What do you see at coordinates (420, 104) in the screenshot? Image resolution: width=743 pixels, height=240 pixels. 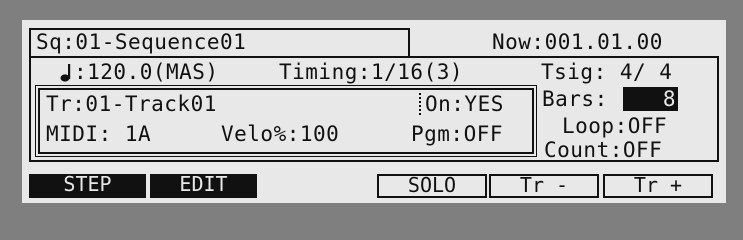 I see `on-divider` at bounding box center [420, 104].